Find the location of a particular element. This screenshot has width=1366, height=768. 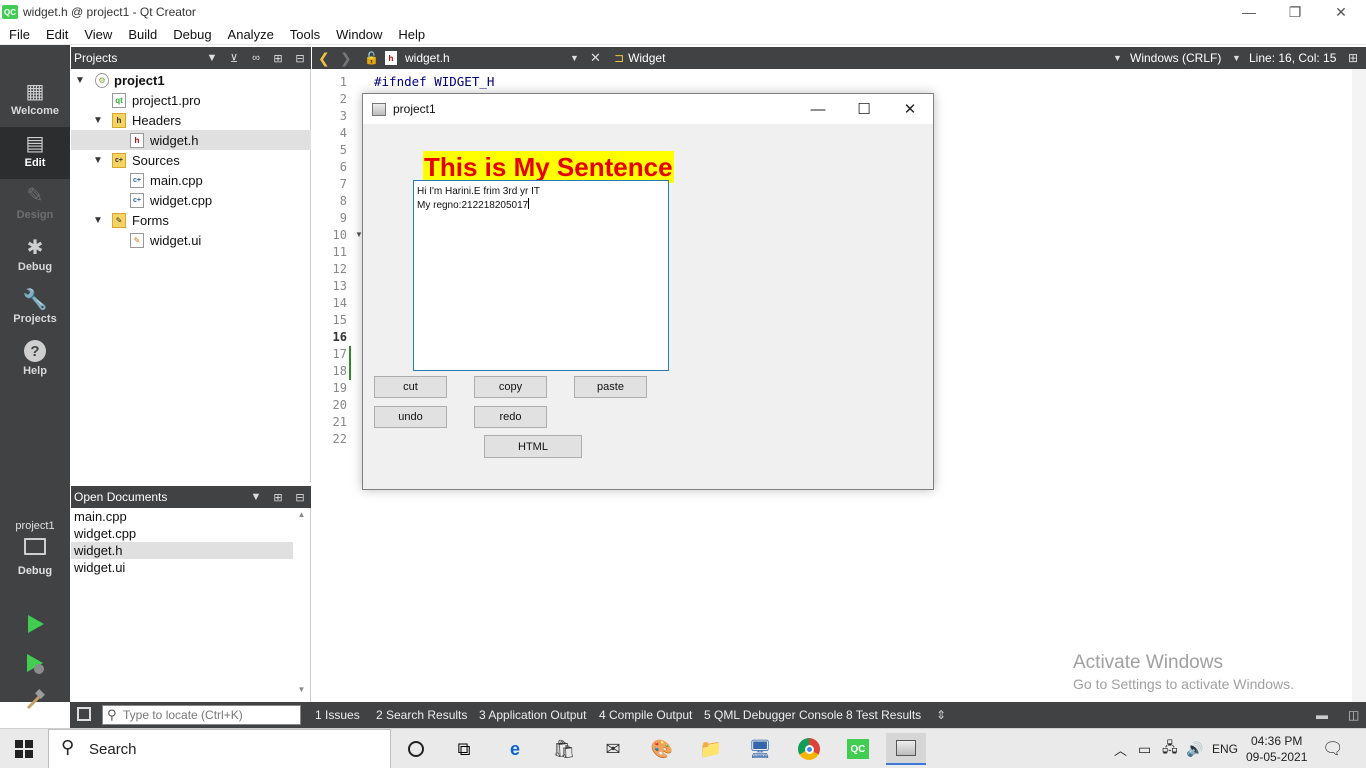

tab-test-results: 8 Test Results is located at coordinates (883, 715).